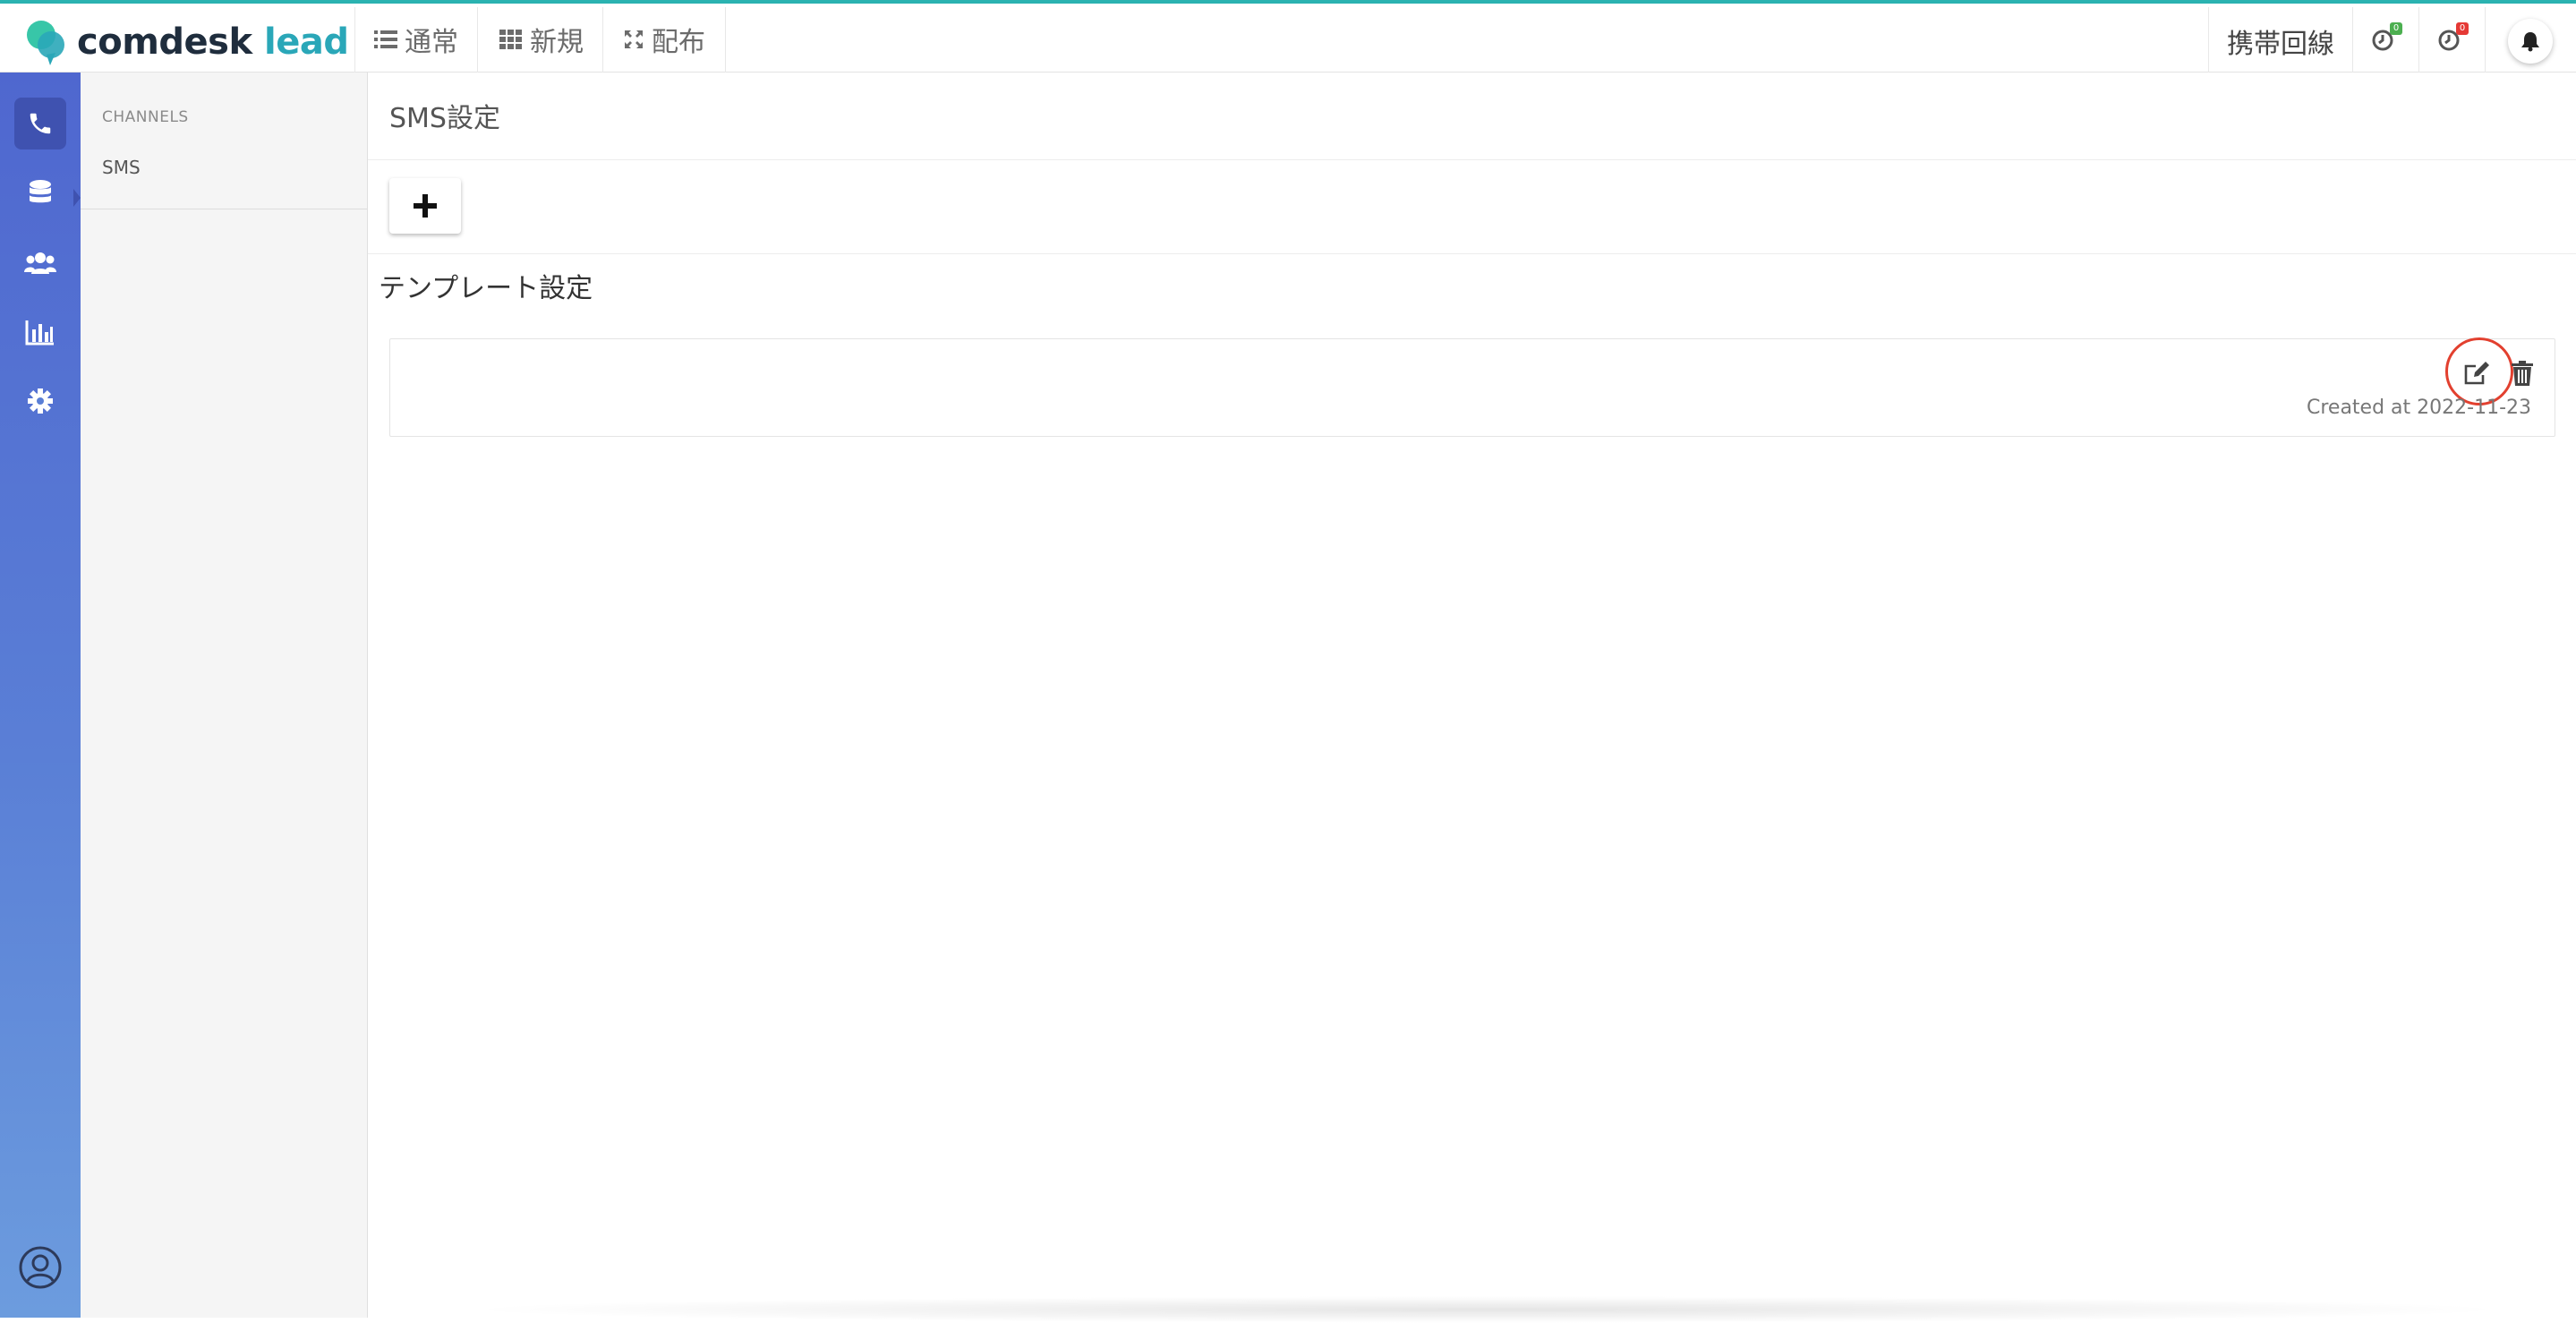  Describe the element at coordinates (77, 198) in the screenshot. I see `rail-active-caret` at that location.